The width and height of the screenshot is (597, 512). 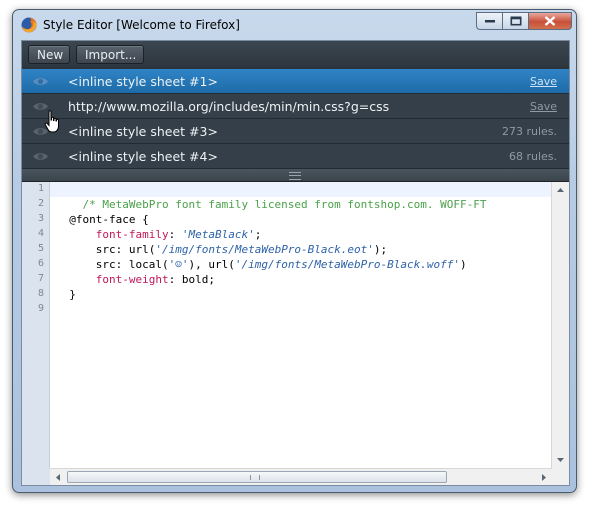 I want to click on line-number: 1, so click(x=40, y=188).